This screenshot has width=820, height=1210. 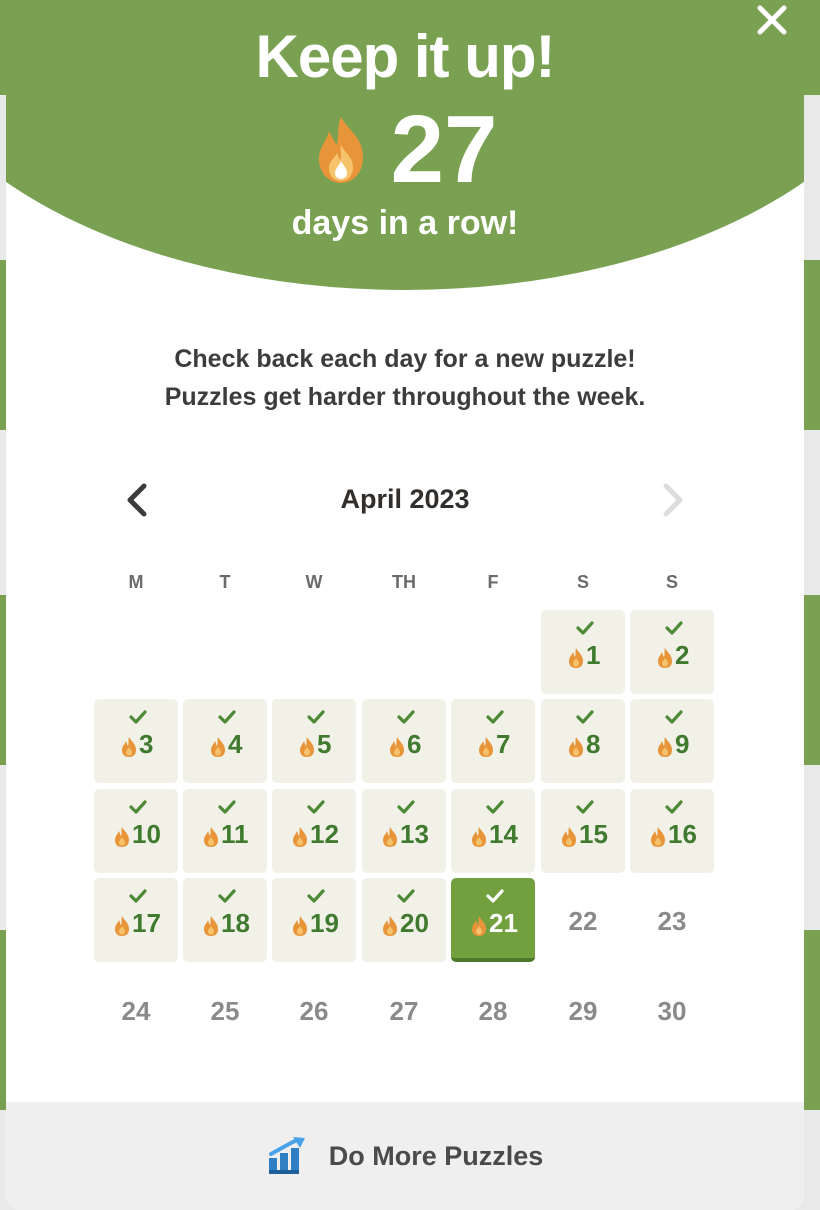 I want to click on day-number: 15, so click(x=593, y=834).